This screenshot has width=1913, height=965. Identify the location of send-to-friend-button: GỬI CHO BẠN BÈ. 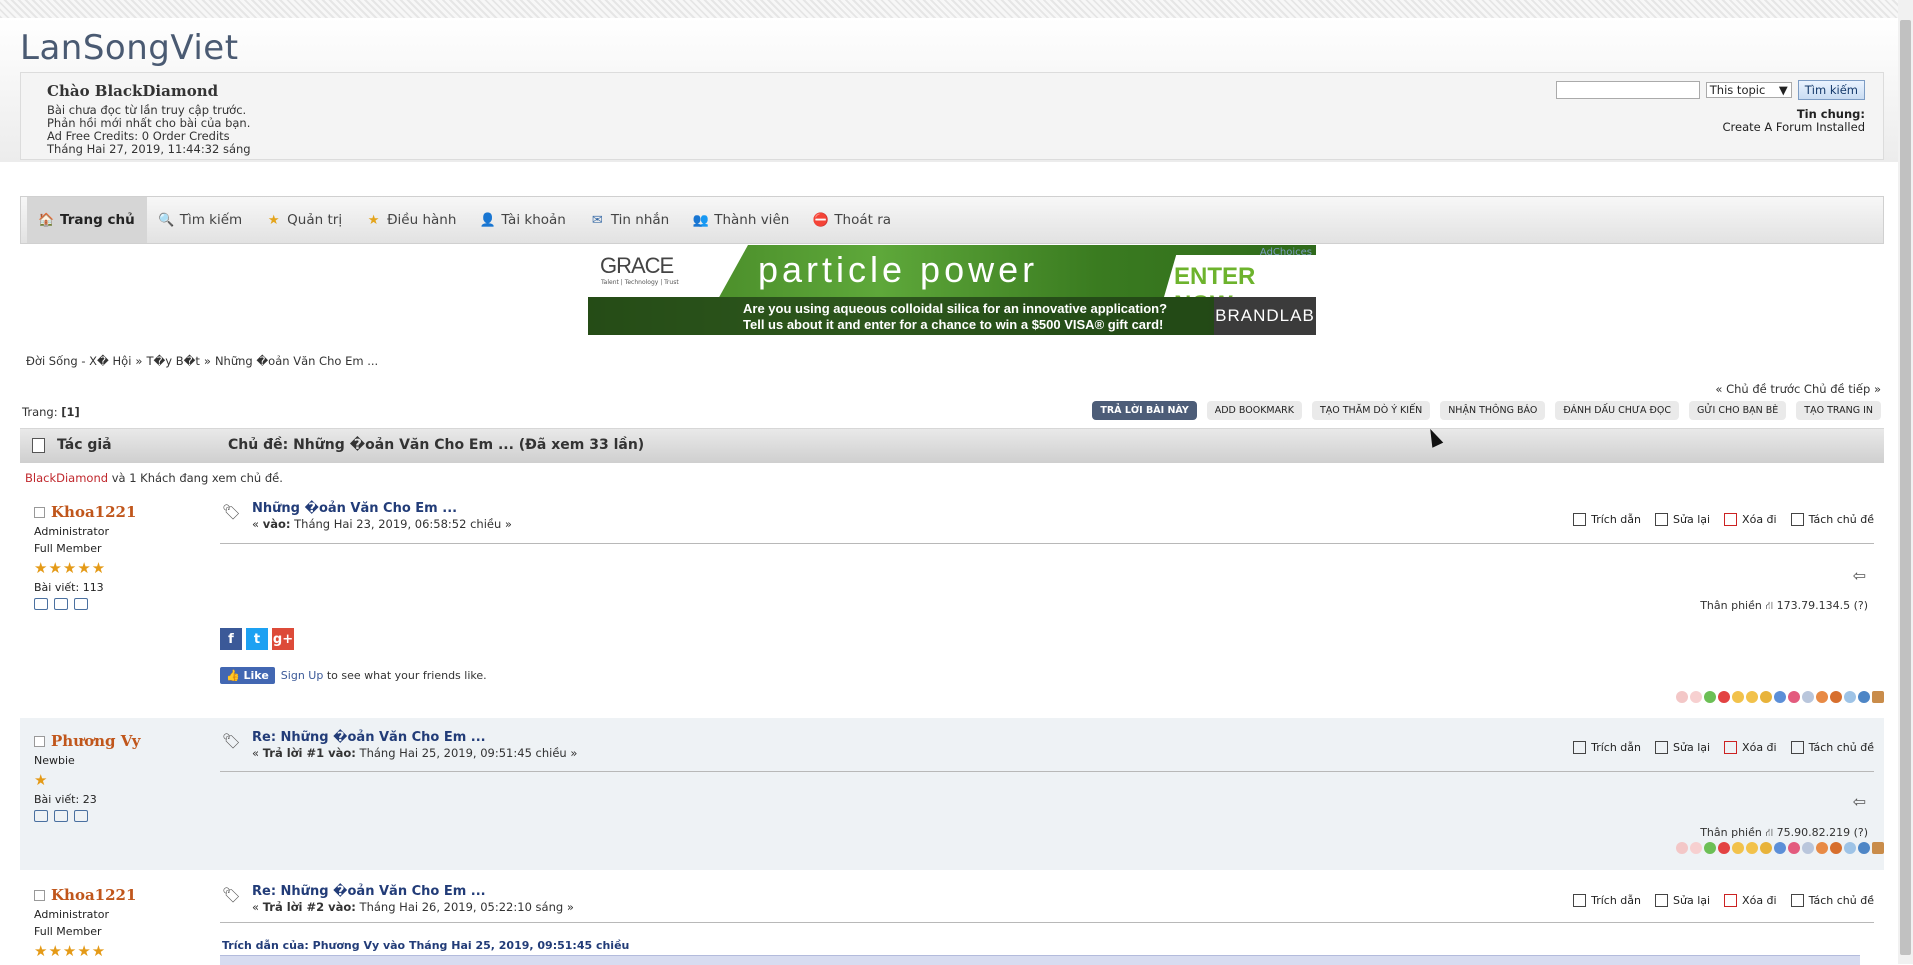
(1738, 410).